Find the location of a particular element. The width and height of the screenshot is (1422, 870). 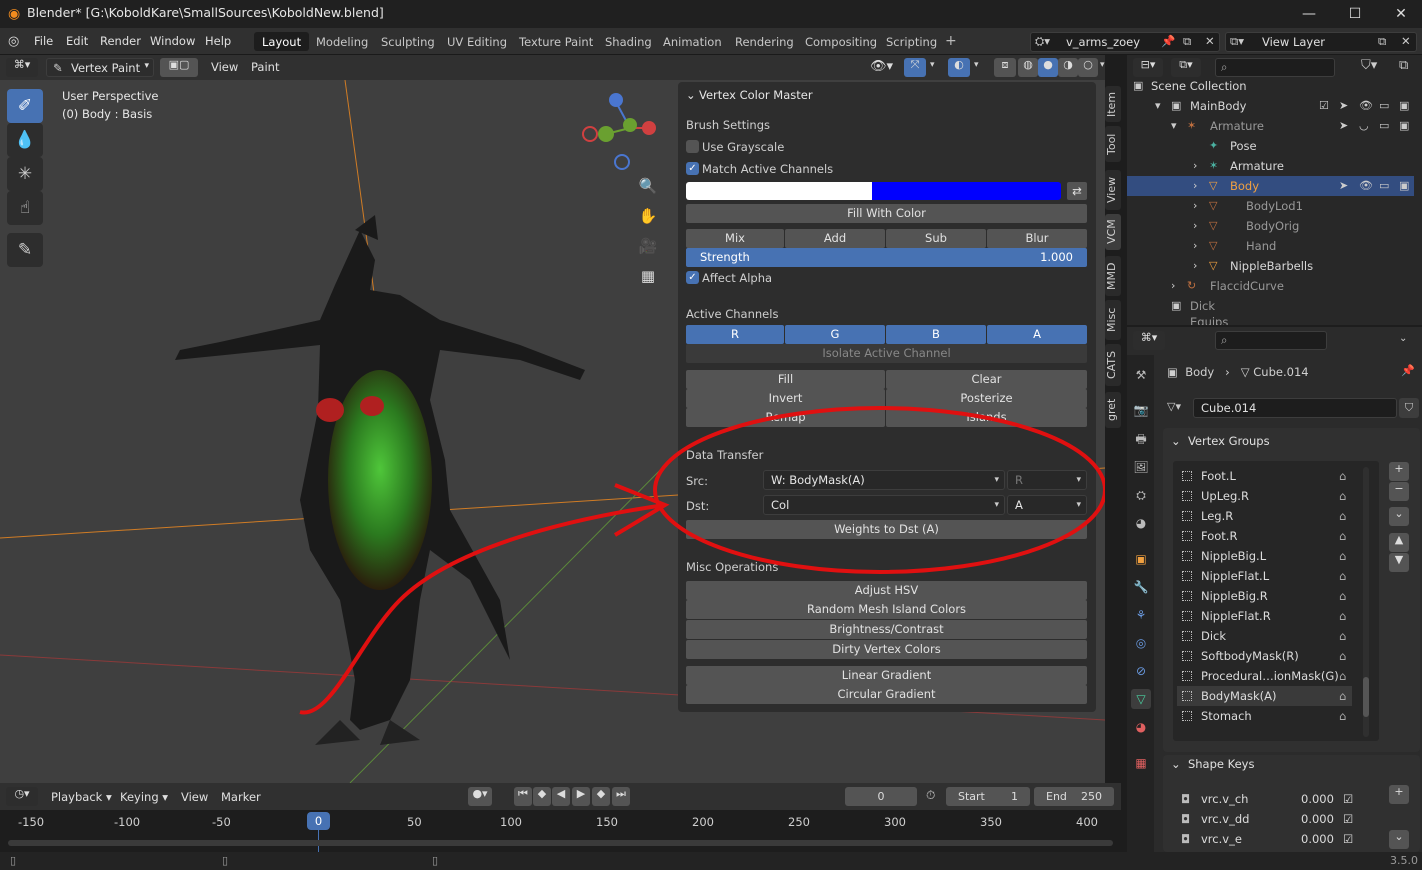

vertex-group-row: NippleBig.L ⌂ is located at coordinates (1264, 556).